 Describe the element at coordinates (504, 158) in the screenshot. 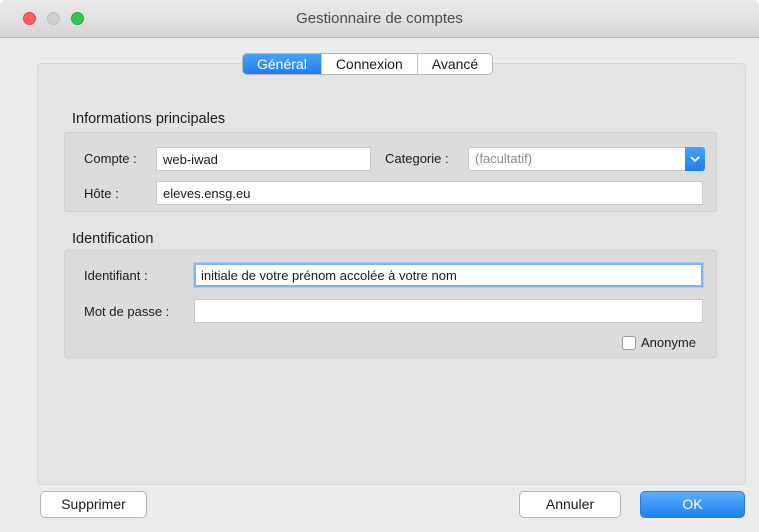

I see `category-select-value: (facultatif)` at that location.